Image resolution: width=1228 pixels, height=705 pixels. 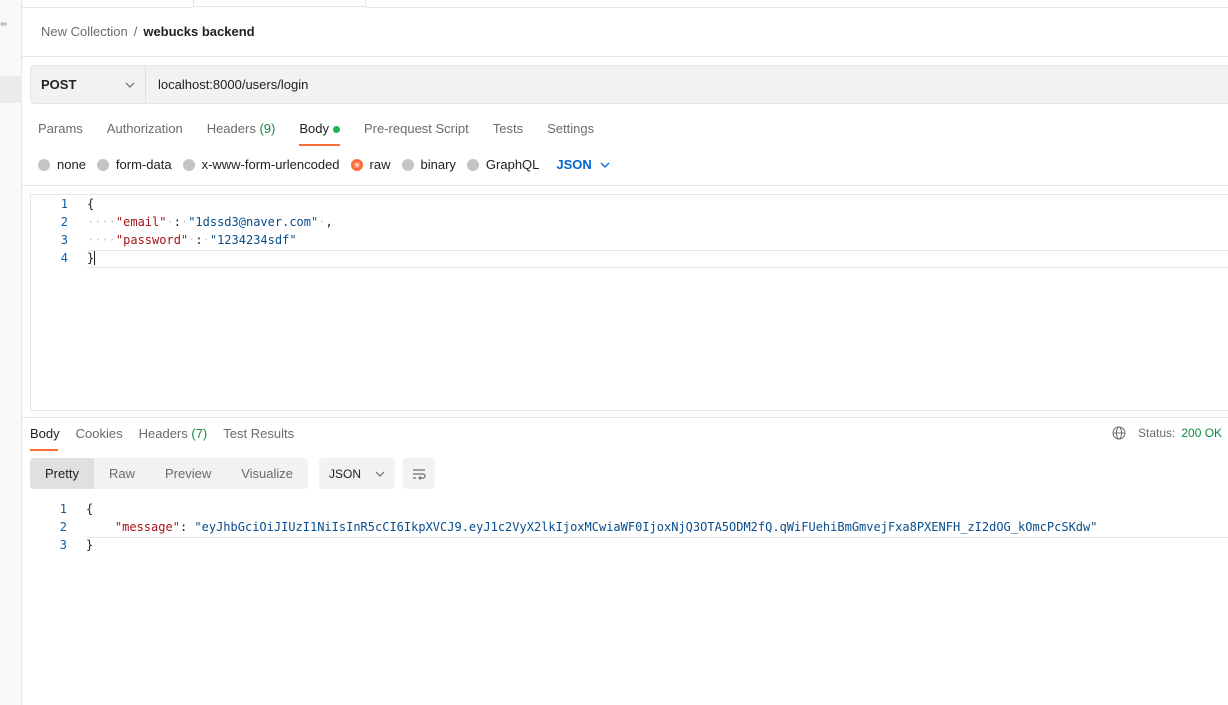 What do you see at coordinates (253, 222) in the screenshot?
I see `json-value: "1dssd3@naver.com"` at bounding box center [253, 222].